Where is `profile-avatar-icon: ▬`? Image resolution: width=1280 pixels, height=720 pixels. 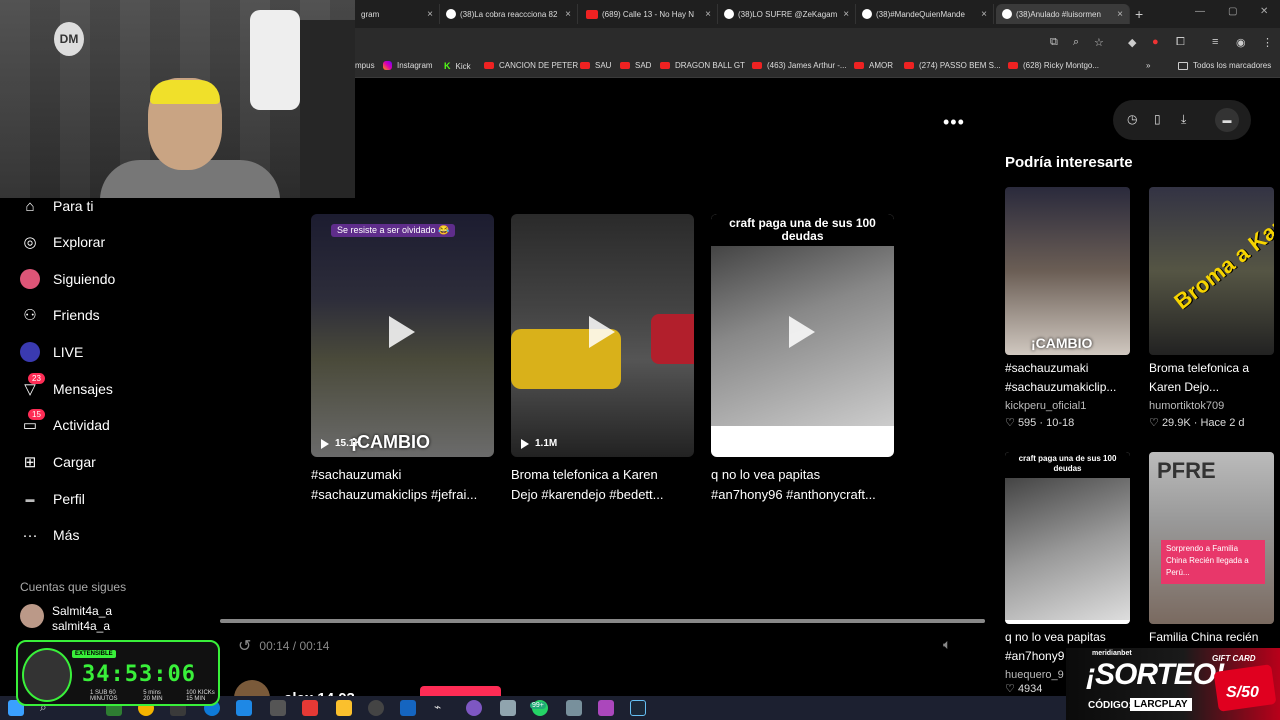 profile-avatar-icon: ▬ is located at coordinates (1227, 120).